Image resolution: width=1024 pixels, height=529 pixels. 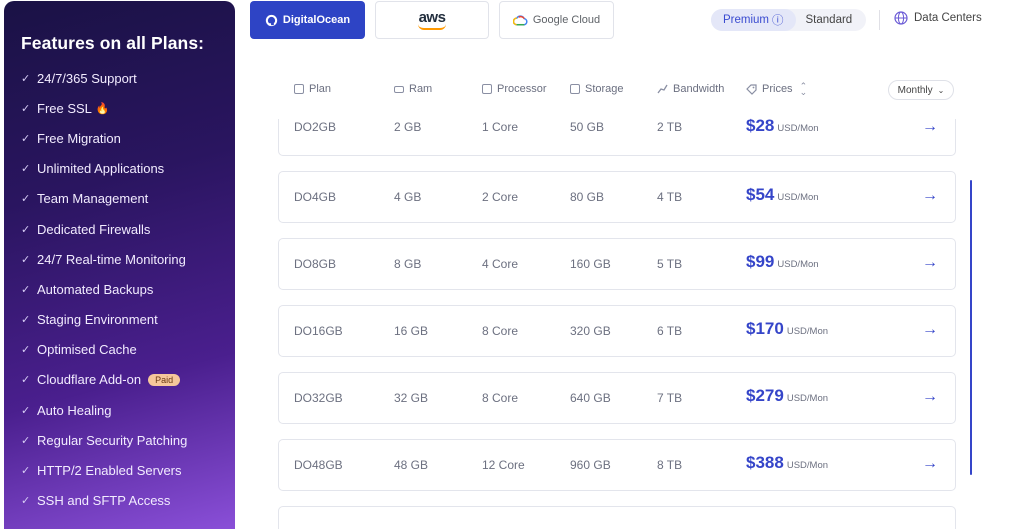 What do you see at coordinates (590, 398) in the screenshot?
I see `cell-storage: 640 GB` at bounding box center [590, 398].